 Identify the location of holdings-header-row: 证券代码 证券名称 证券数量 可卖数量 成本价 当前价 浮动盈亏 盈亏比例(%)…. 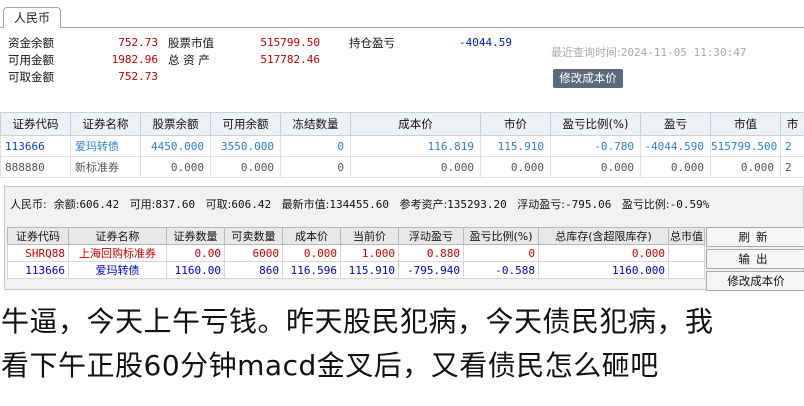
(356, 236).